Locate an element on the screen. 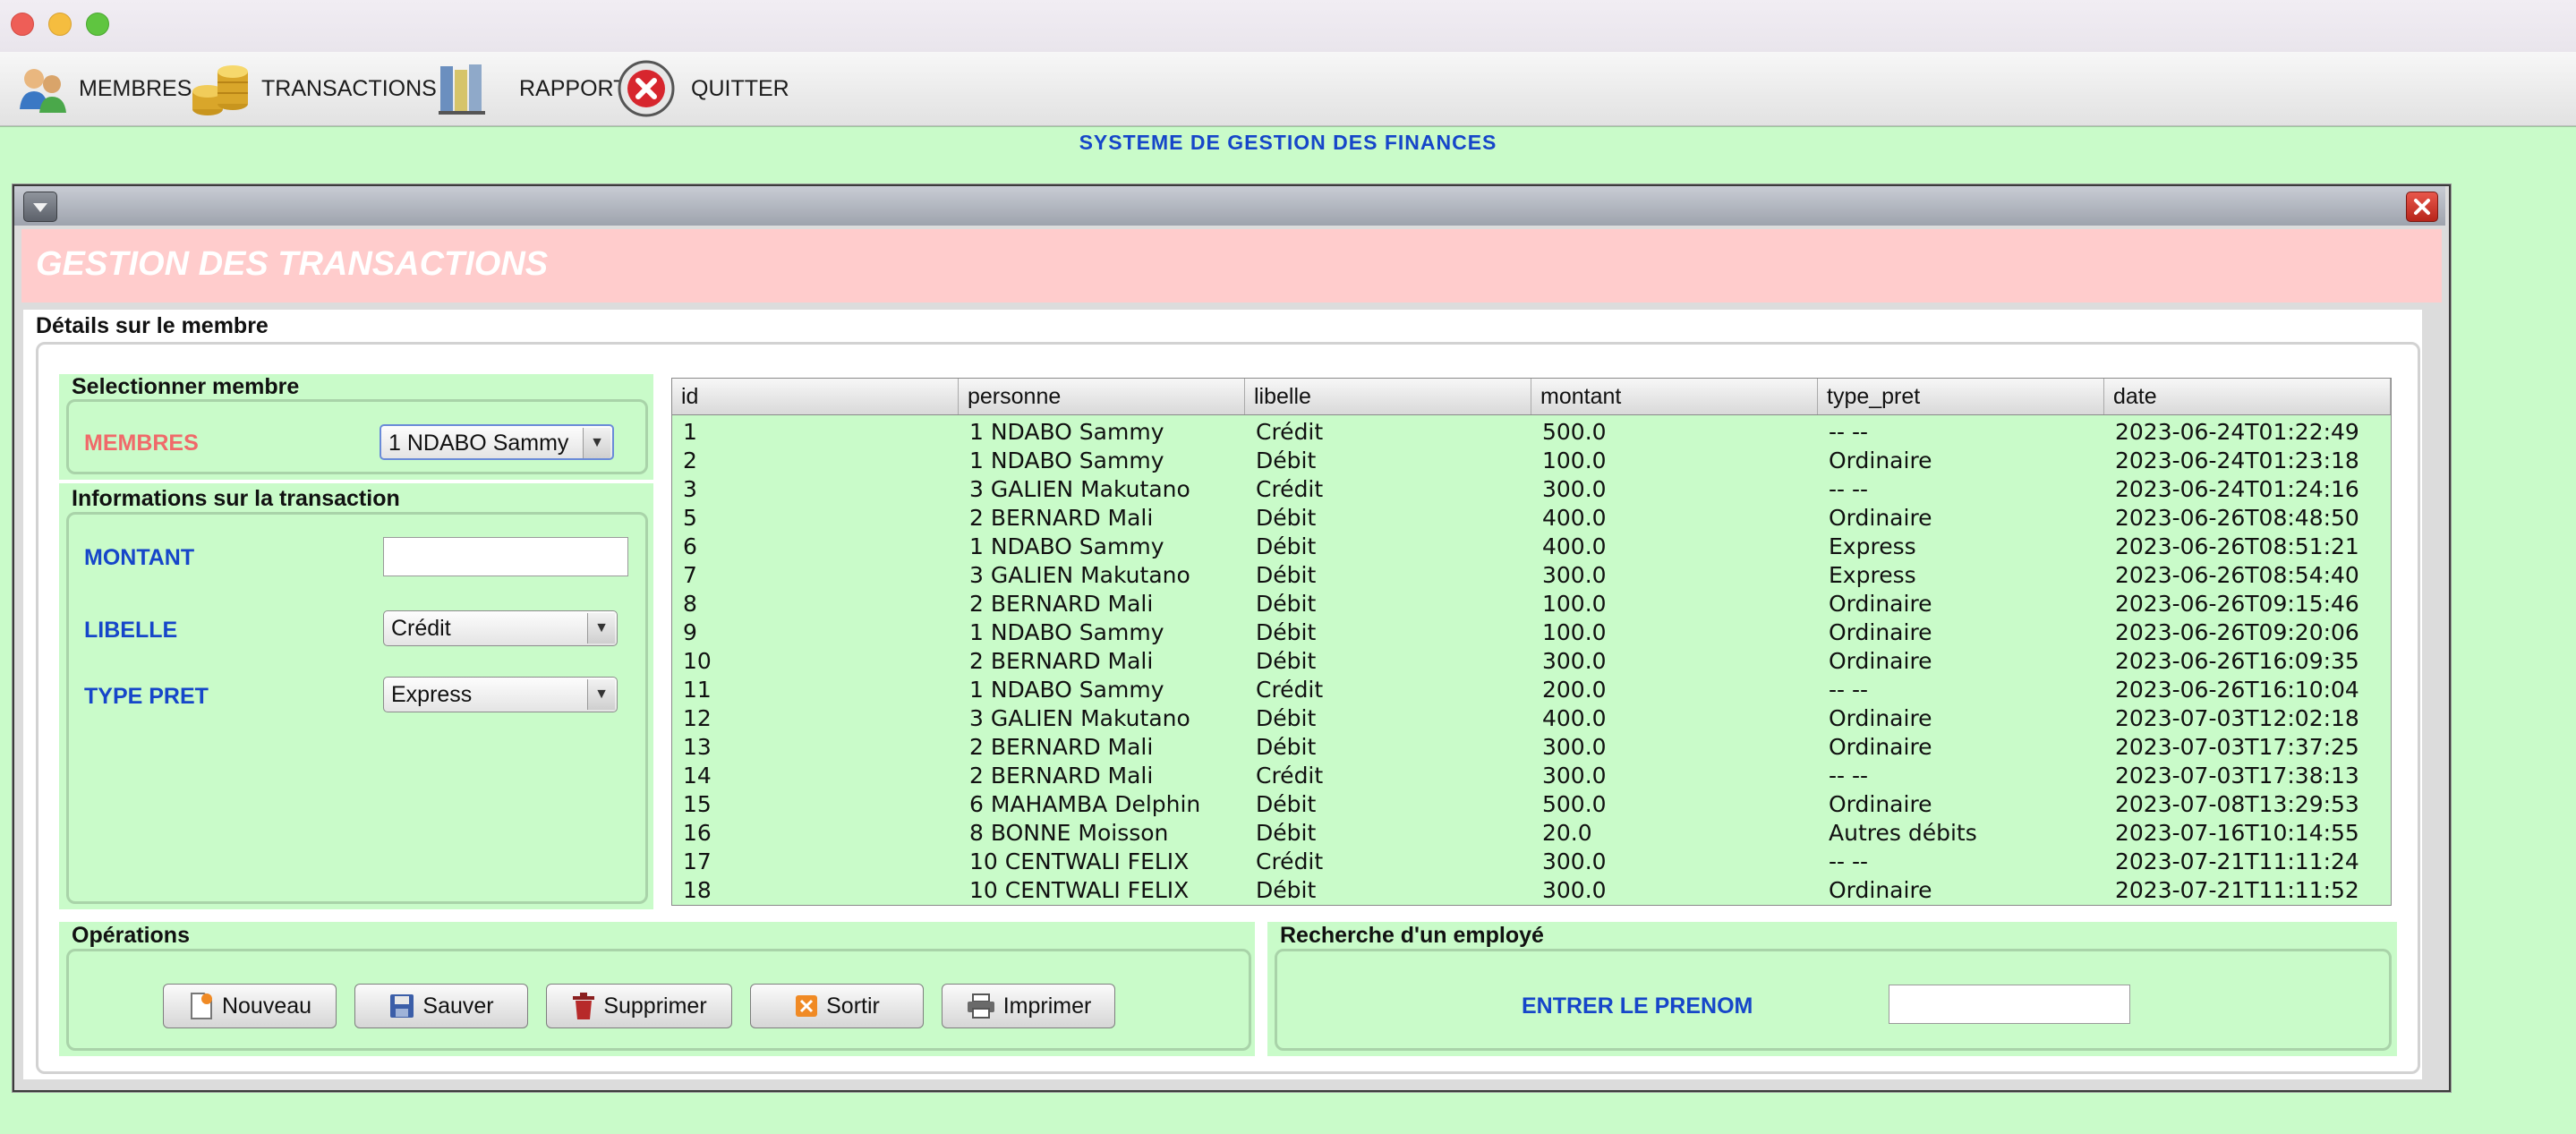 This screenshot has width=2576, height=1134. collapse-button is located at coordinates (40, 207).